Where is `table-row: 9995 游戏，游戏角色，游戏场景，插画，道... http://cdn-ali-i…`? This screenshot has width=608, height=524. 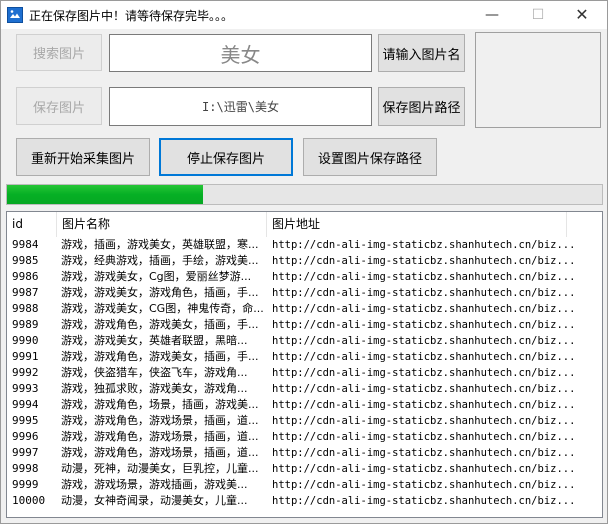
table-row: 9995 游戏，游戏角色，游戏场景，插画，道... http://cdn-ali-i… is located at coordinates (304, 421).